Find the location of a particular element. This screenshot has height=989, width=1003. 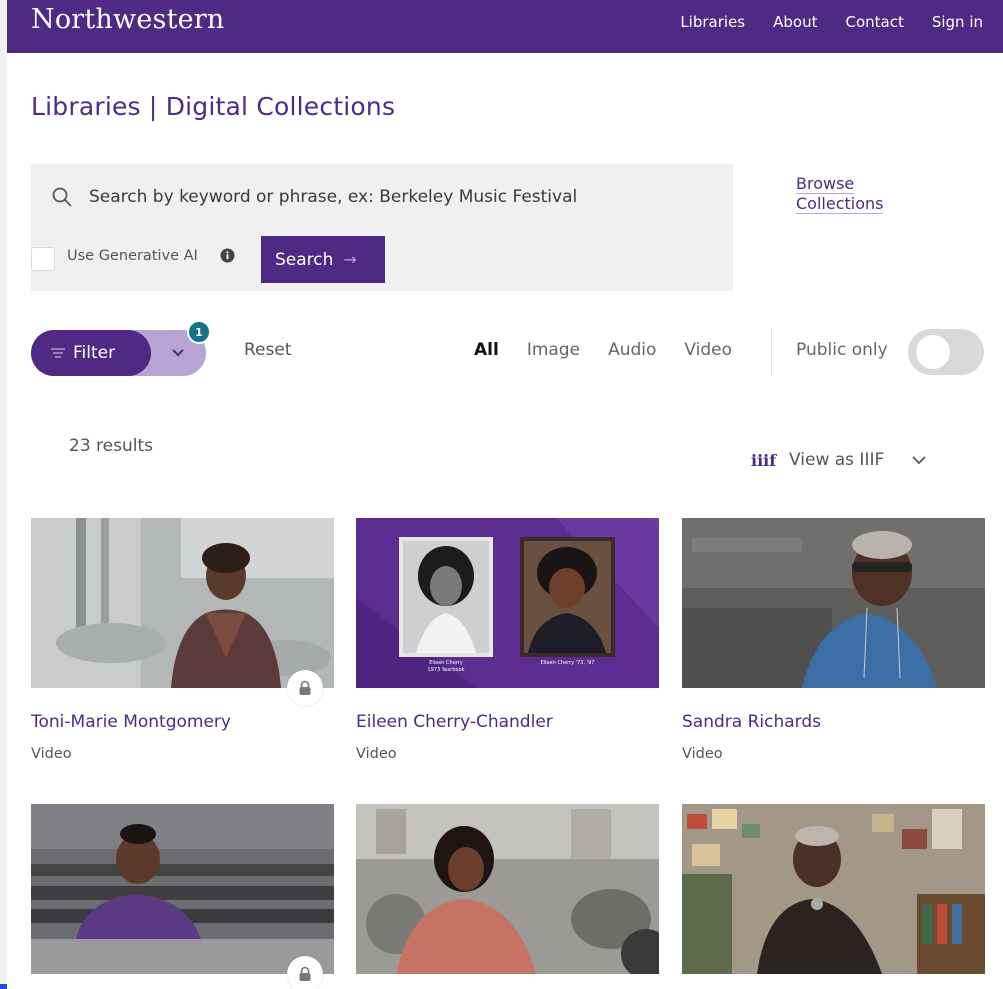

search-panel: Use Generative AI Search → is located at coordinates (382, 227).